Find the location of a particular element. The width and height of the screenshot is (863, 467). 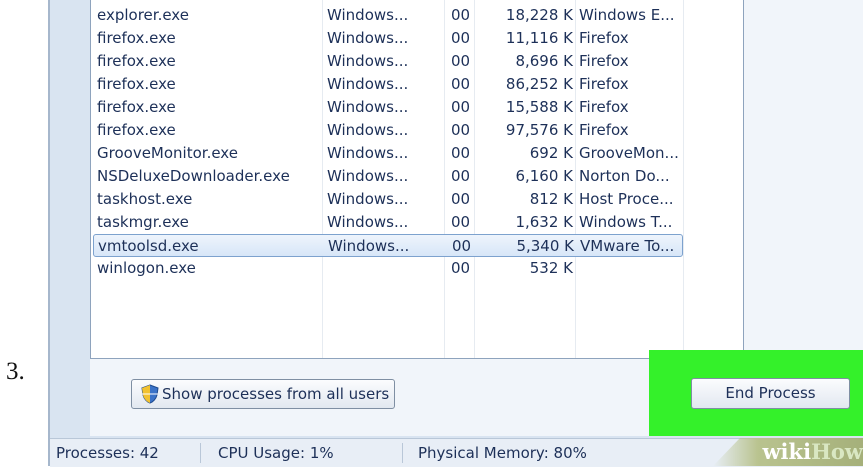

process-name: GrooveMonitor.exe is located at coordinates (167, 153).